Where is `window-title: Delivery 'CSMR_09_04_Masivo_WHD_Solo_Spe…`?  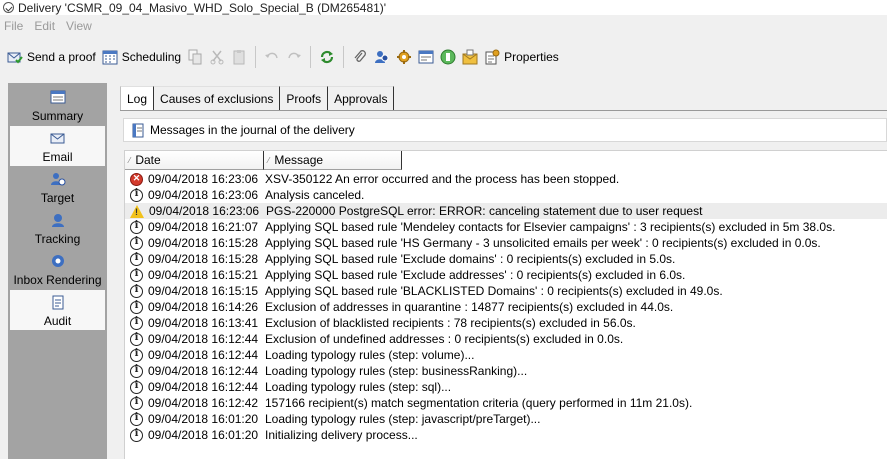 window-title: Delivery 'CSMR_09_04_Masivo_WHD_Solo_Spe… is located at coordinates (202, 7).